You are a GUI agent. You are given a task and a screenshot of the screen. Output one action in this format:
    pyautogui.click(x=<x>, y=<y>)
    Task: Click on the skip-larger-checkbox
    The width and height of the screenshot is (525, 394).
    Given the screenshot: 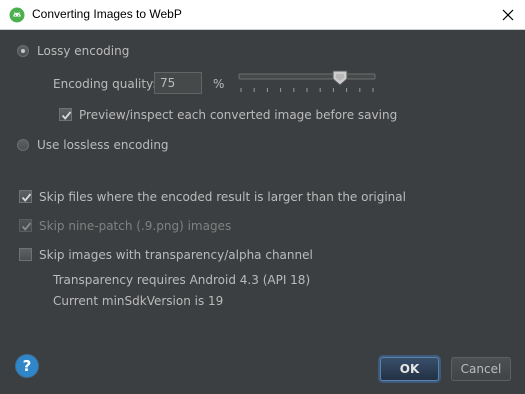 What is the action you would take?
    pyautogui.click(x=25, y=196)
    